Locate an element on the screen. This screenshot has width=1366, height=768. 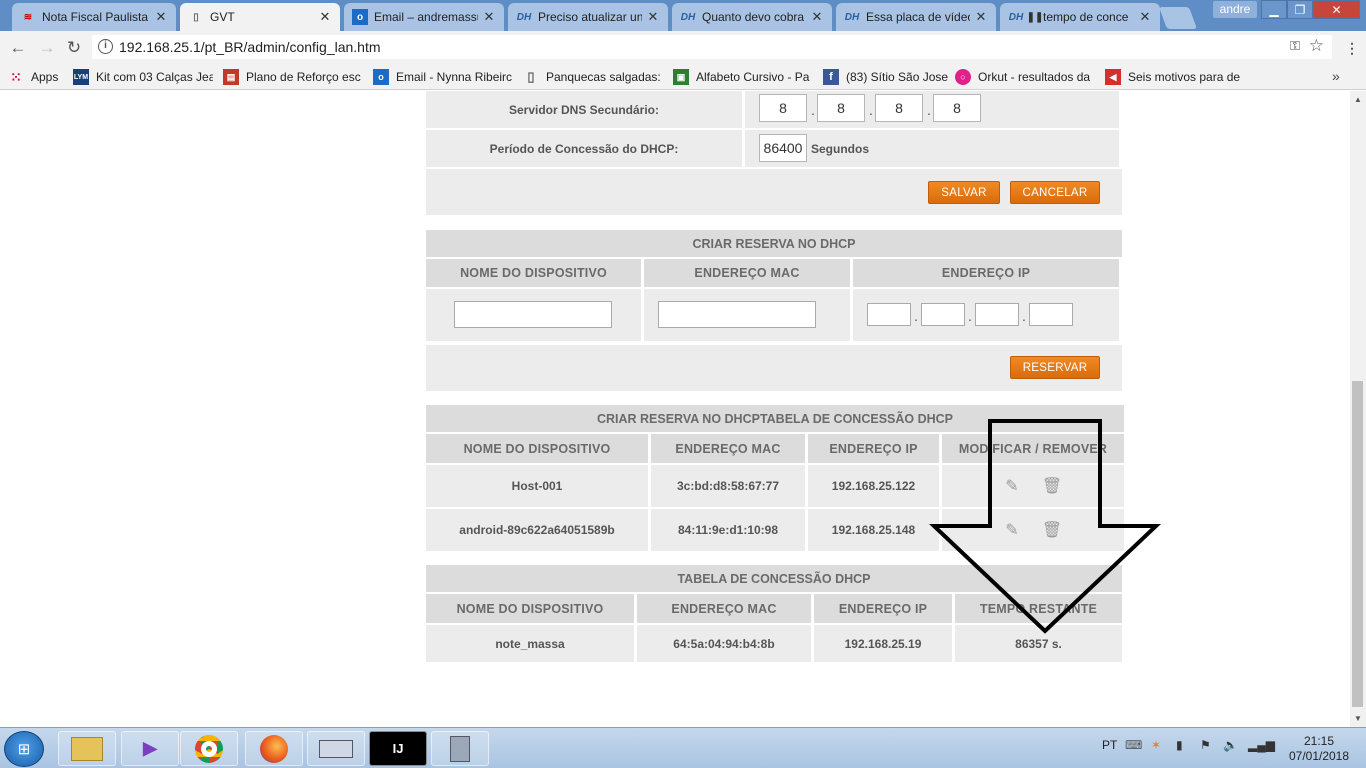
tab-tempo-concessao: DH ❚❚ tempo de conce ✕ is located at coordinates (1080, 17).